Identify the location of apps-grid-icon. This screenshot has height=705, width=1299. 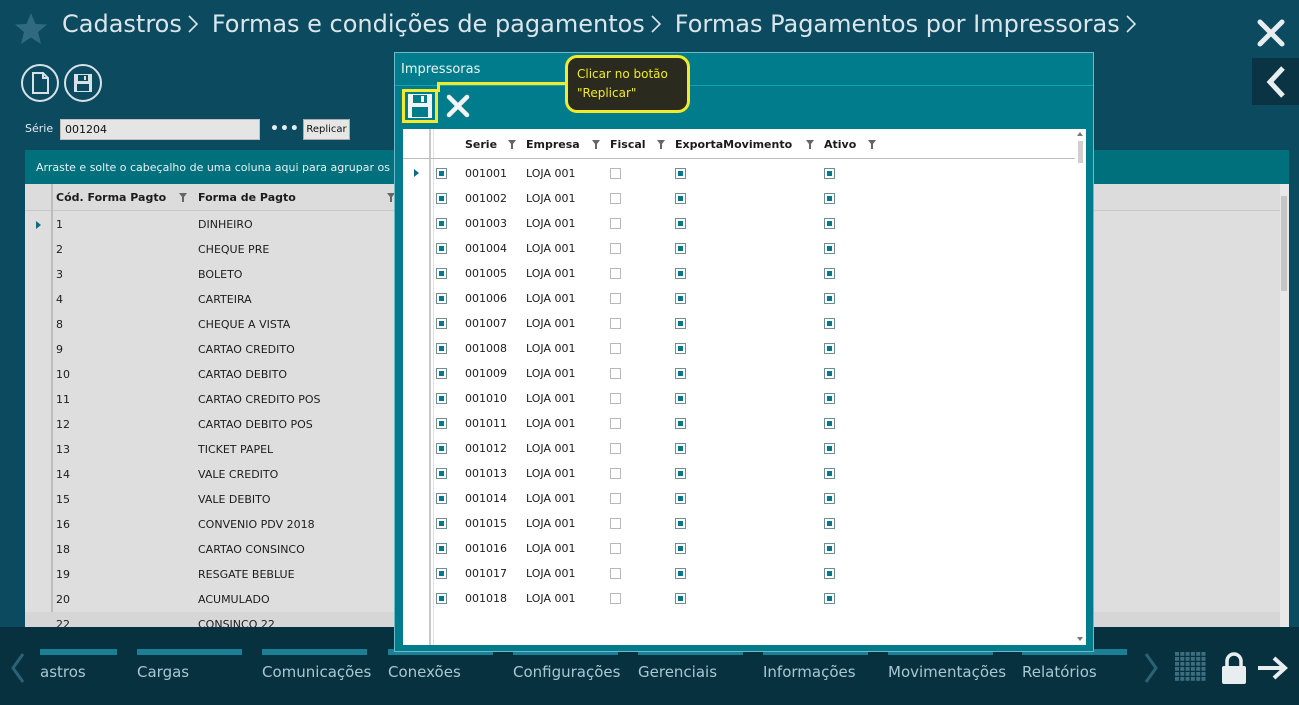
(1191, 667).